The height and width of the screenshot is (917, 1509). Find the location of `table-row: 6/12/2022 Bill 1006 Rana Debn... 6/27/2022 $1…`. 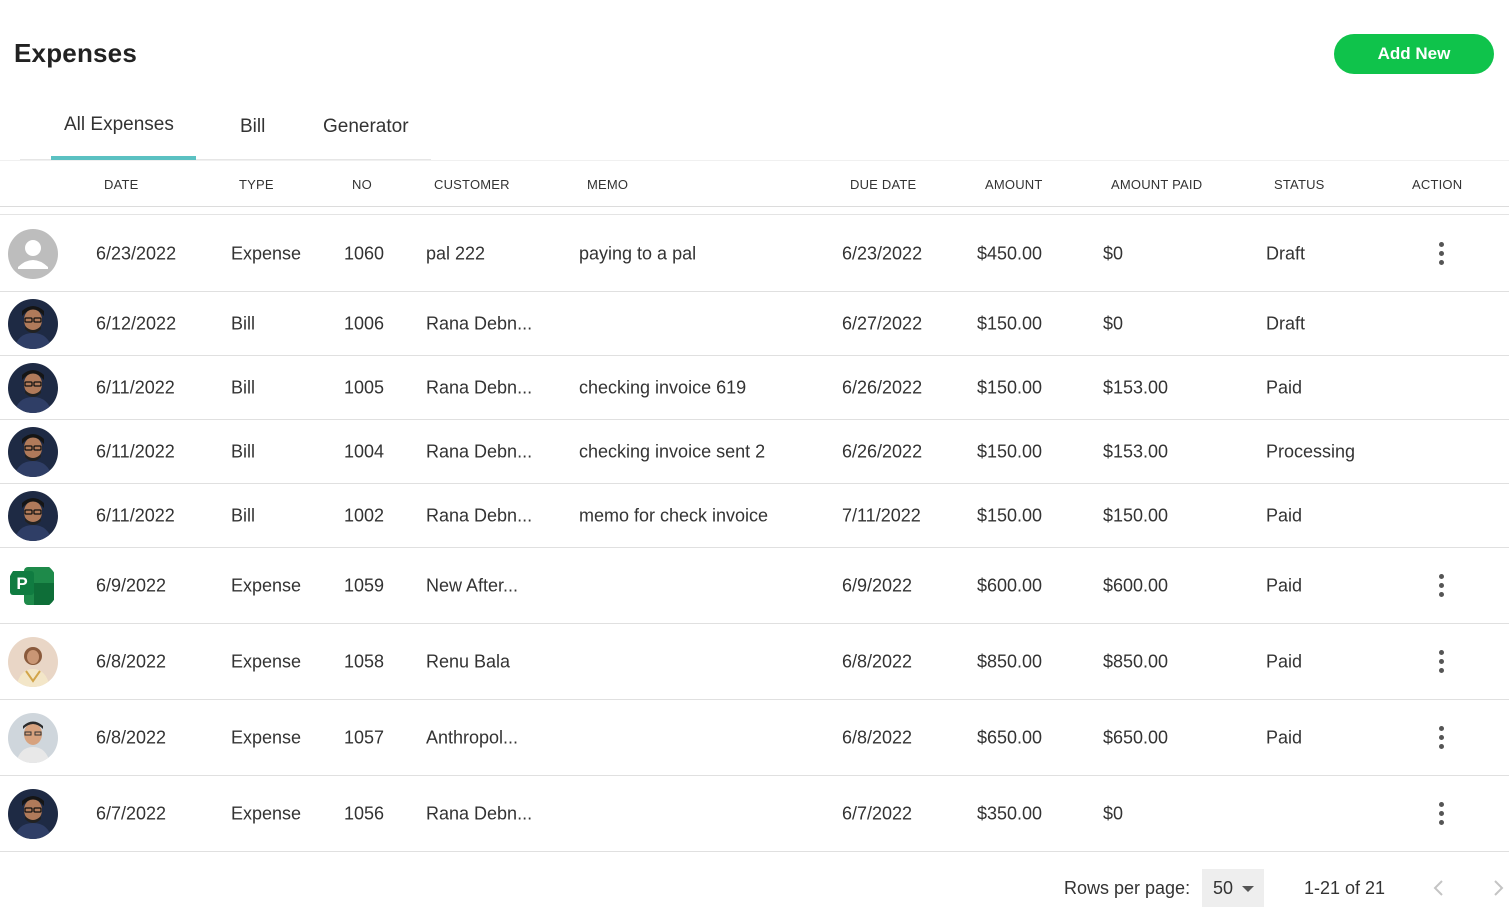

table-row: 6/12/2022 Bill 1006 Rana Debn... 6/27/2022 $1… is located at coordinates (754, 324).